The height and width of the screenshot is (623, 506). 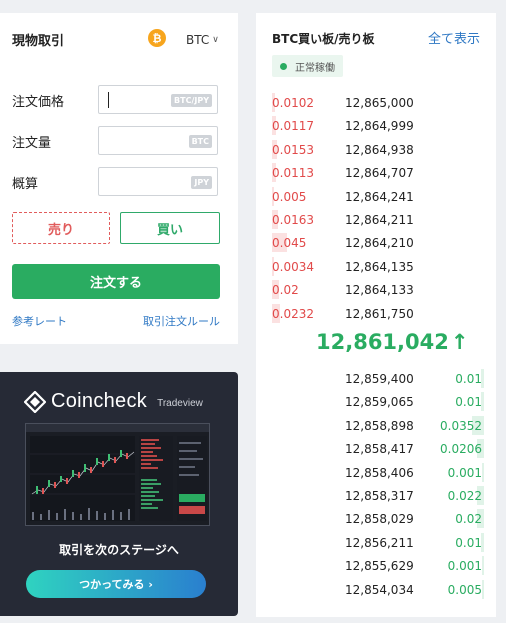 I want to click on bid-row: 12,858,417 0.0206, so click(x=376, y=449).